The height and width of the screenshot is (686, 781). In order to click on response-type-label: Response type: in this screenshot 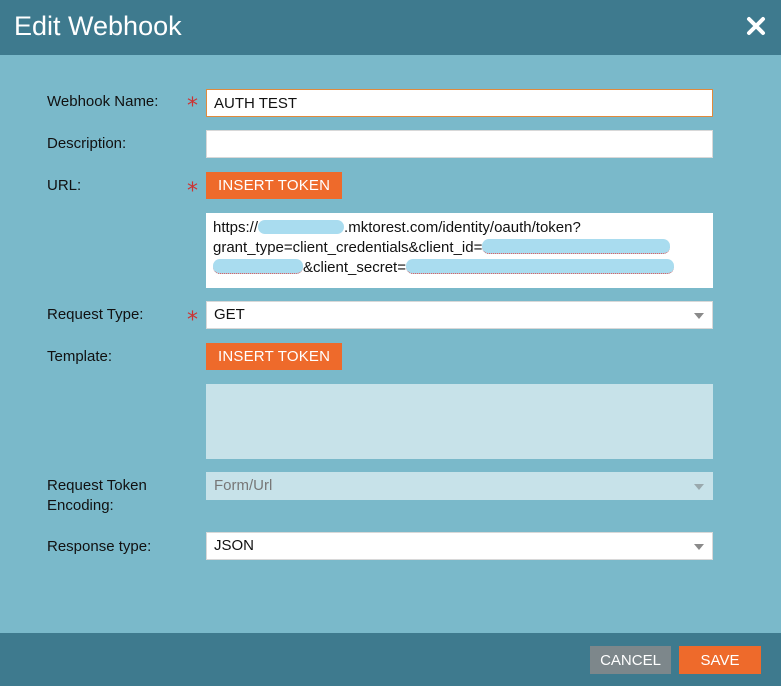, I will do `click(99, 546)`.